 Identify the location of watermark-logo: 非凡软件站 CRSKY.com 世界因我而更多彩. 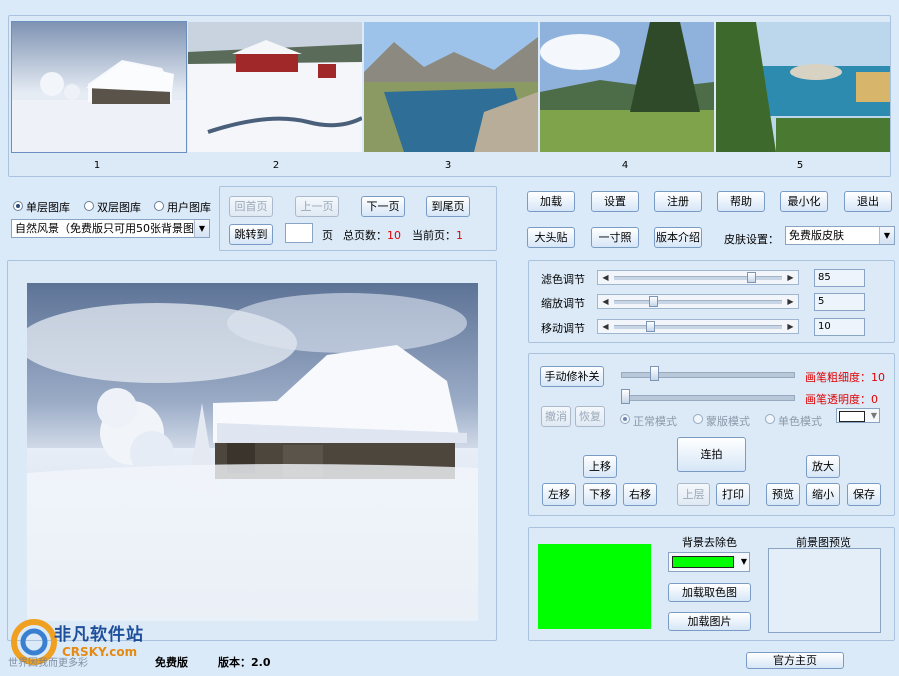
(82, 644).